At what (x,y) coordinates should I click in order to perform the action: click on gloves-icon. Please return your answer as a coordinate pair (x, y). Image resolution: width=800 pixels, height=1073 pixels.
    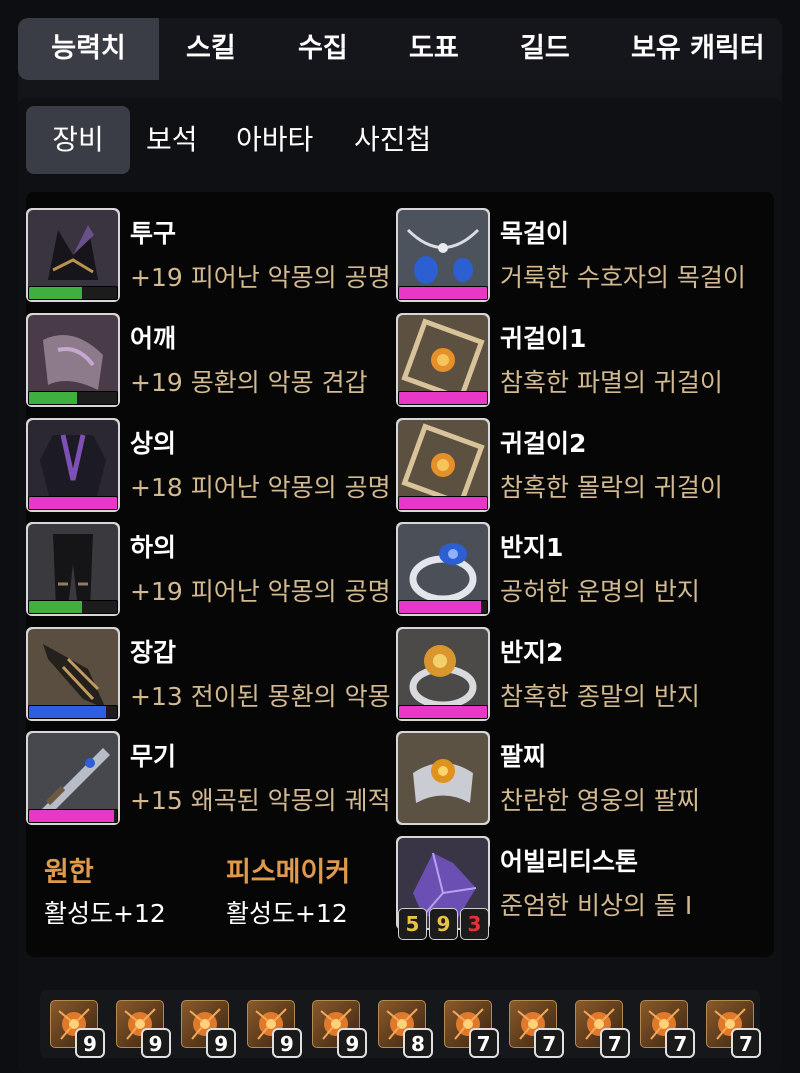
    Looking at the image, I should click on (73, 674).